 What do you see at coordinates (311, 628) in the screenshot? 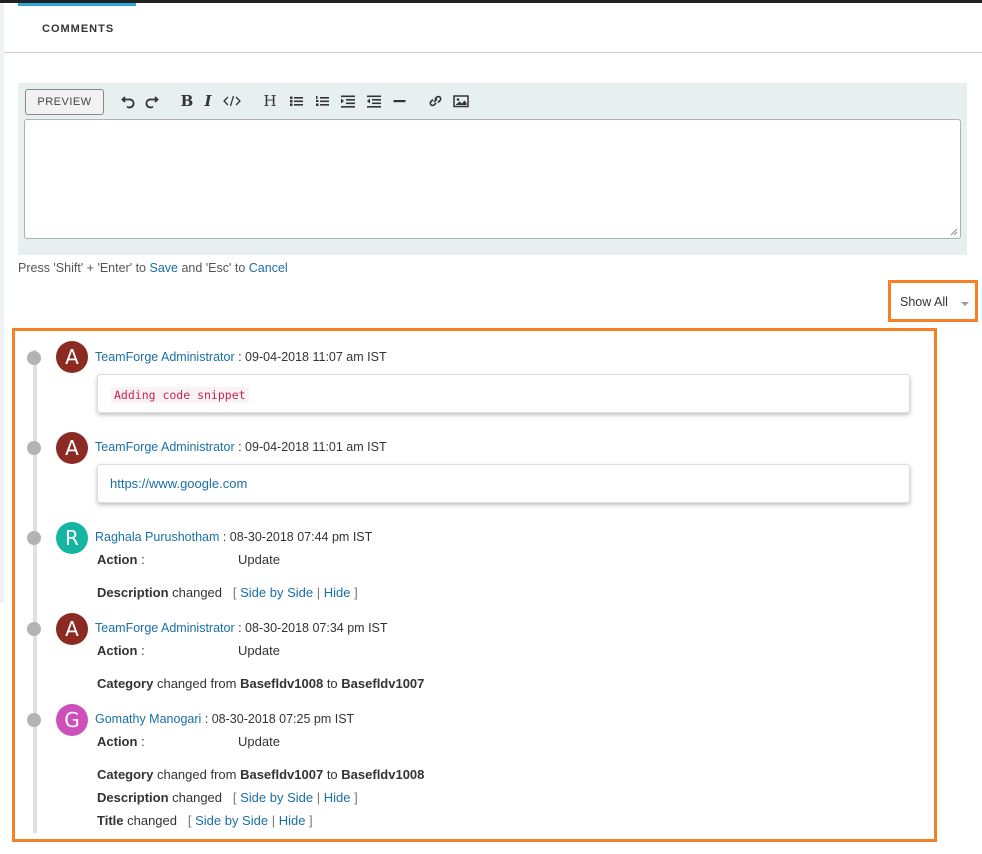
I see `timestamp: : 08-30-2018 07:34 pm IST` at bounding box center [311, 628].